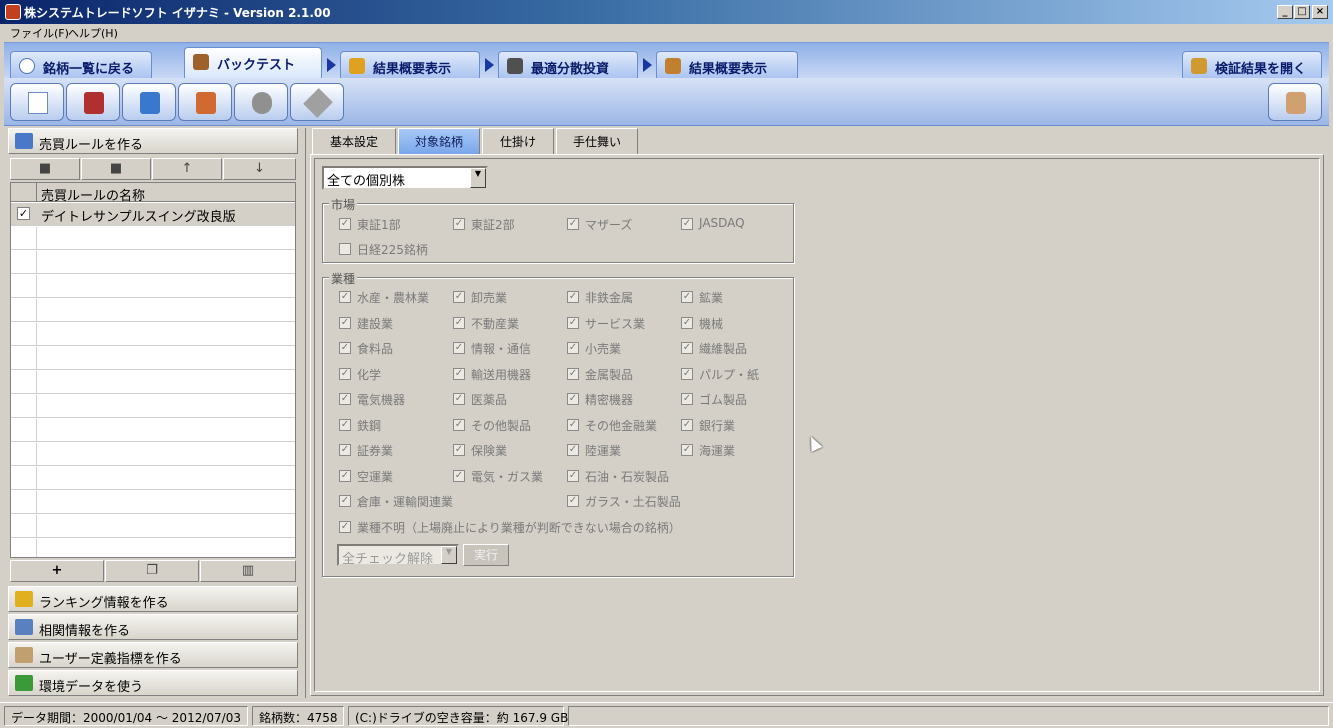 Image resolution: width=1333 pixels, height=728 pixels. I want to click on industry-label: 空運業, so click(375, 476).